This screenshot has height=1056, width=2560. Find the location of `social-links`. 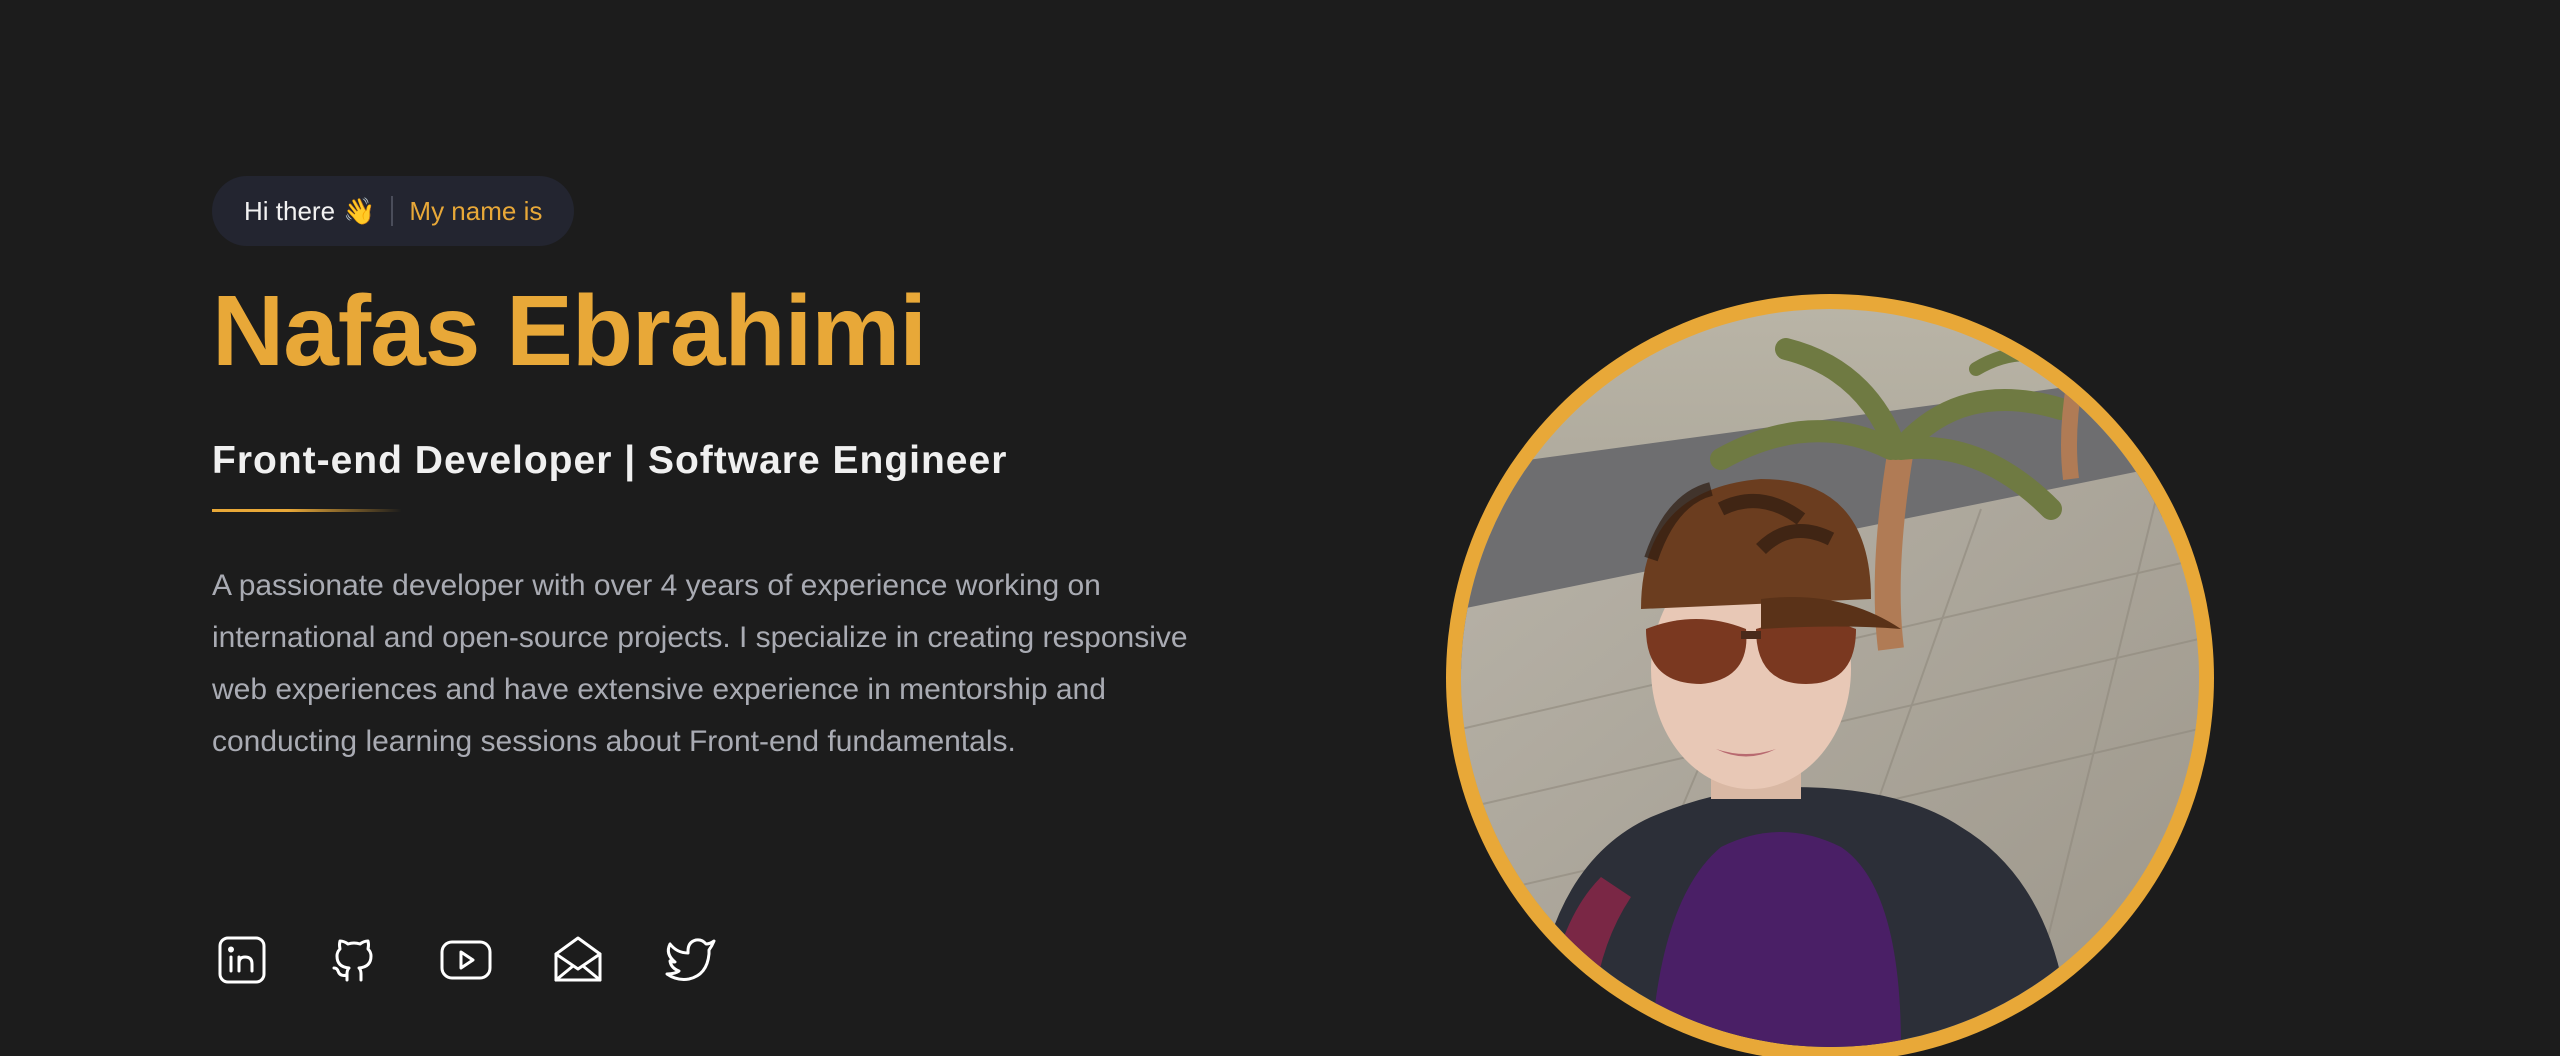

social-links is located at coordinates (466, 960).